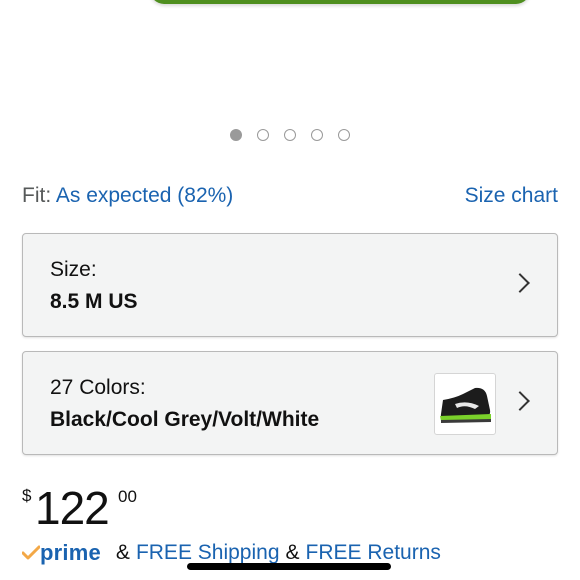  I want to click on fit-value-link: As expected (82%), so click(144, 195).